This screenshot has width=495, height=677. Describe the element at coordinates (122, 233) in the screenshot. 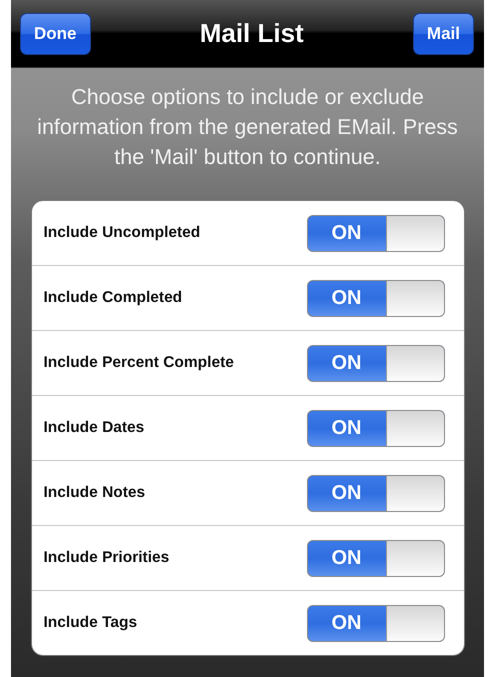

I see `option-label: Include Uncompleted` at that location.